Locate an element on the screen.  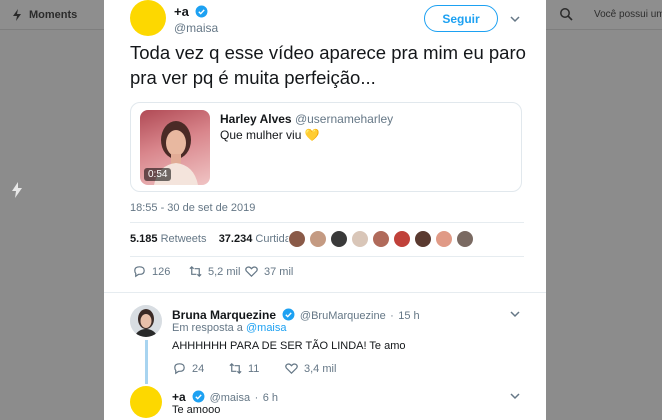
retweet-count: 5,2 mil is located at coordinates (224, 271).